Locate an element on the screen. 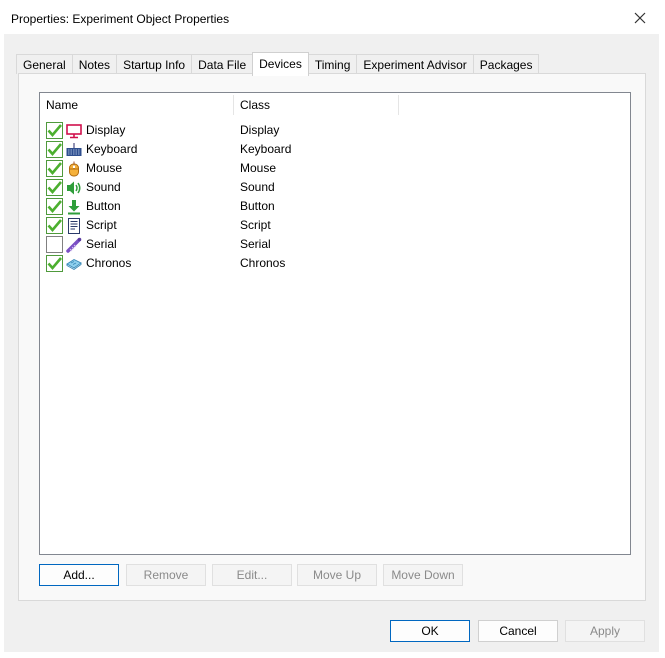 This screenshot has height=658, width=665. tab-devices: Devices is located at coordinates (280, 64).